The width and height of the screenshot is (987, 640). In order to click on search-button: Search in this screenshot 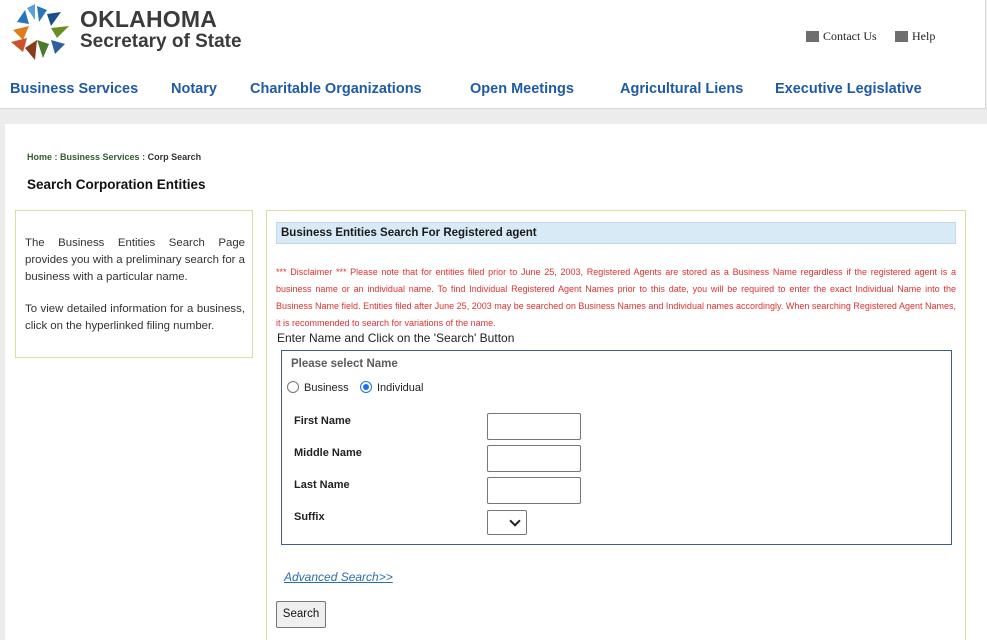, I will do `click(301, 614)`.